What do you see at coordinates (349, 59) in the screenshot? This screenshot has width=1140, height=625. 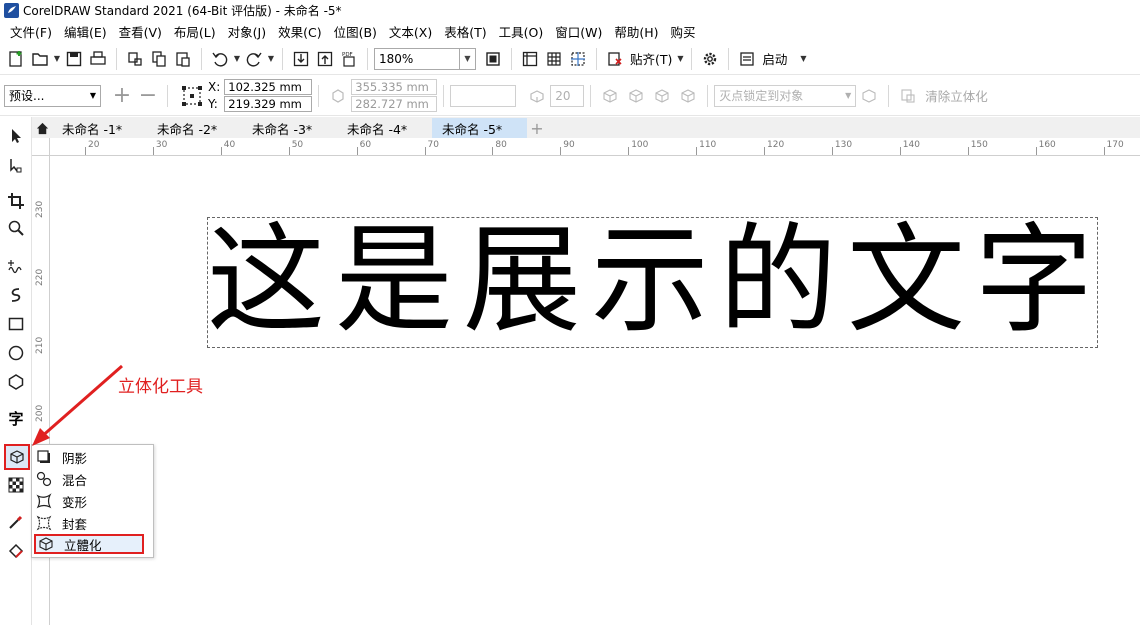 I see `publish-pdf-button: PDF` at bounding box center [349, 59].